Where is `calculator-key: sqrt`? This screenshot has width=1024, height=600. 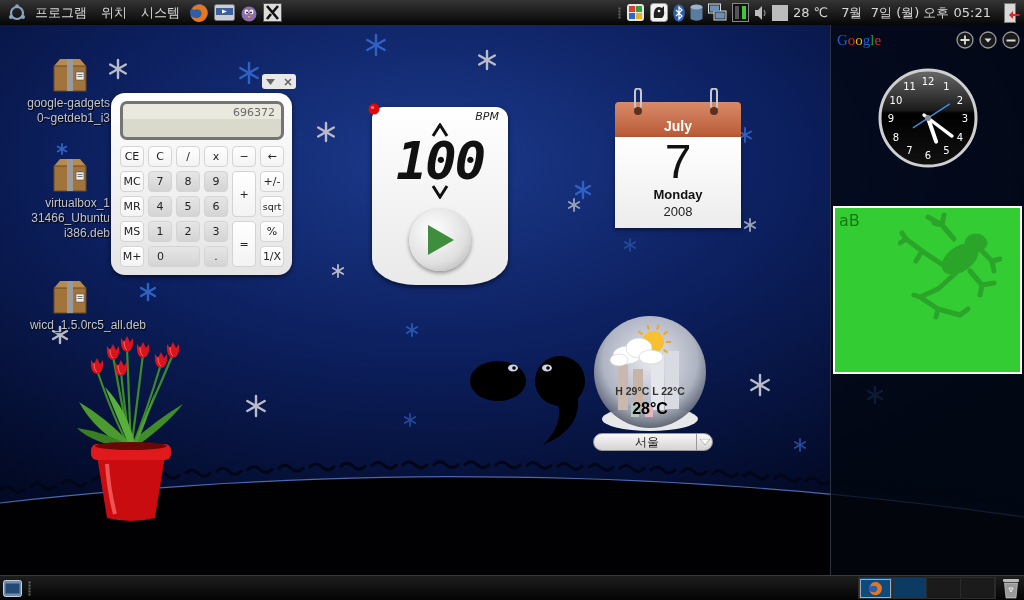 calculator-key: sqrt is located at coordinates (272, 206).